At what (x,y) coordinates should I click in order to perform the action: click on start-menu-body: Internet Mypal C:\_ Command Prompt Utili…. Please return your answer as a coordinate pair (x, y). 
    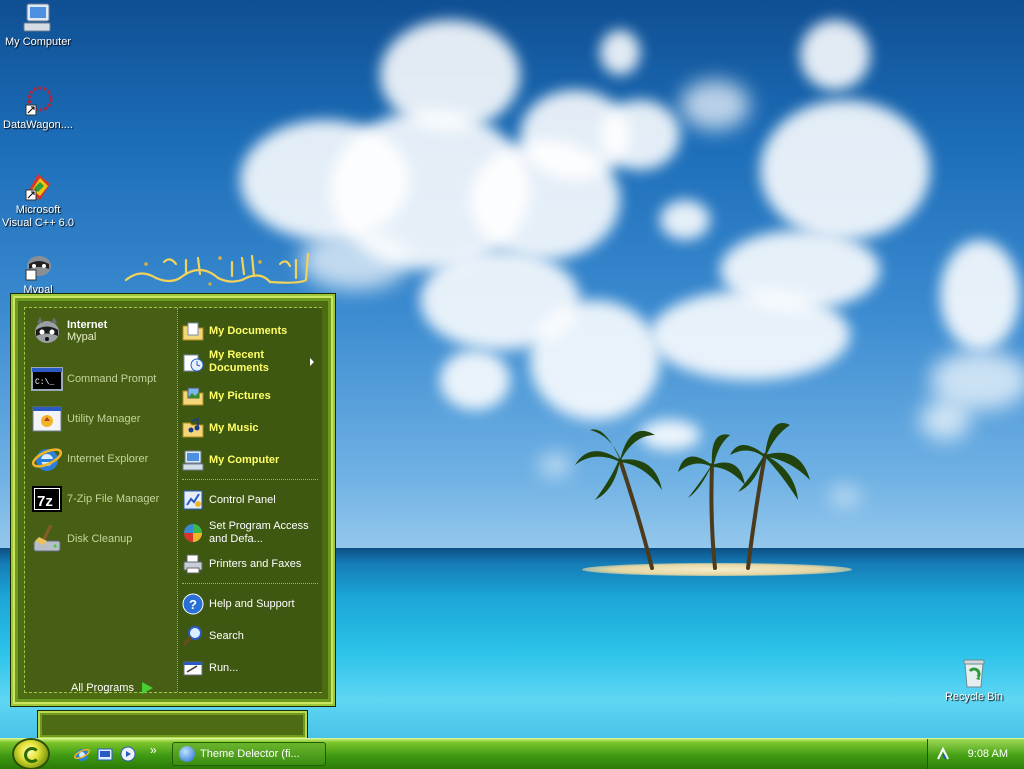
    Looking at the image, I should click on (173, 501).